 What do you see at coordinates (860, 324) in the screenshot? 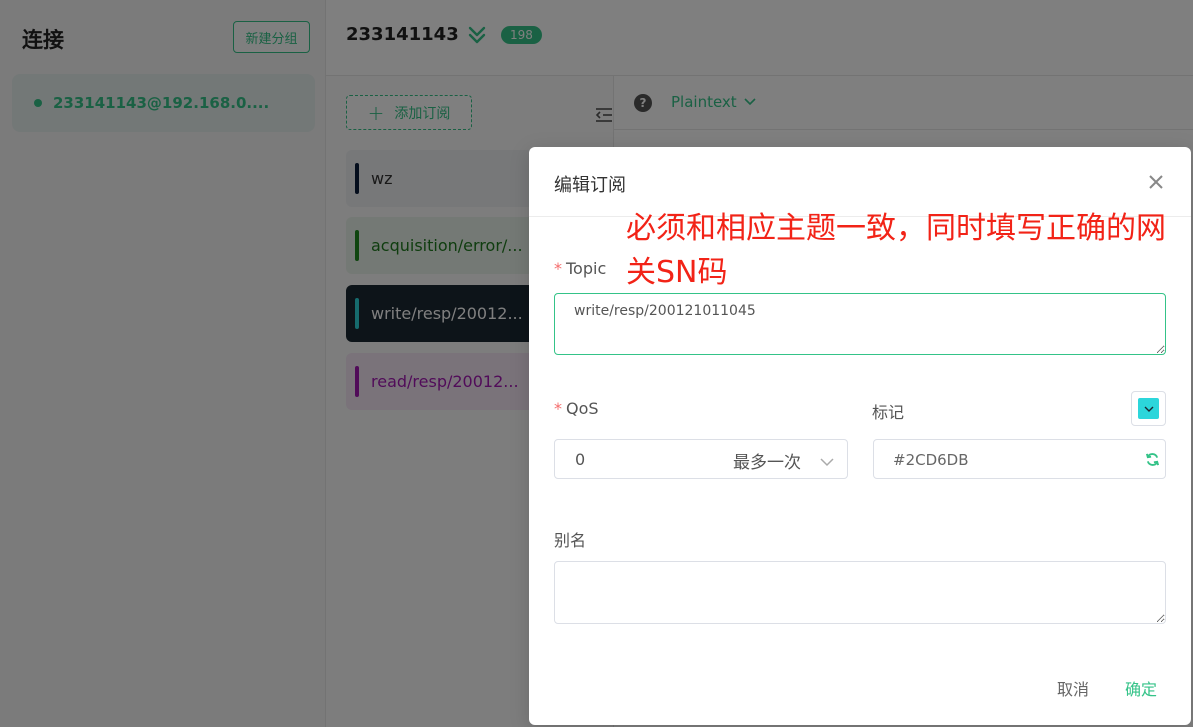
I see `topic-input: write/resp/200121011045` at bounding box center [860, 324].